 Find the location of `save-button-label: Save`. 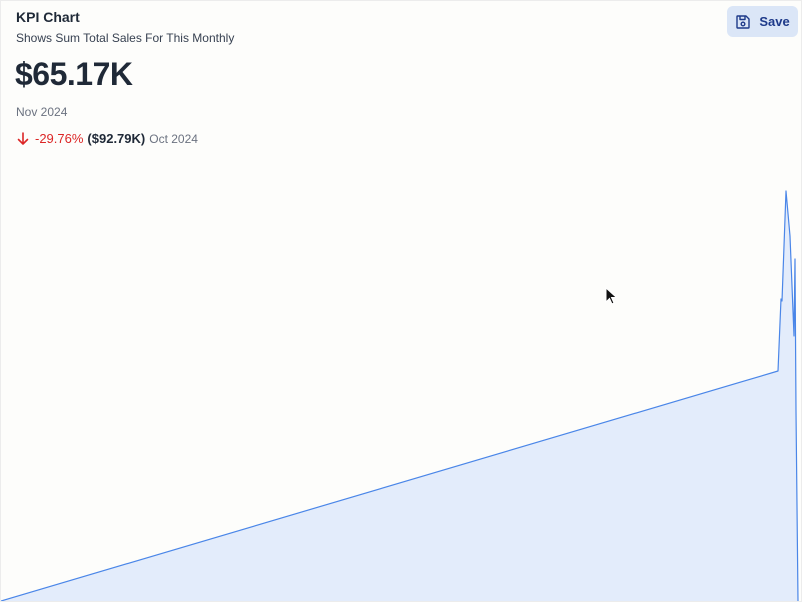

save-button-label: Save is located at coordinates (774, 21).